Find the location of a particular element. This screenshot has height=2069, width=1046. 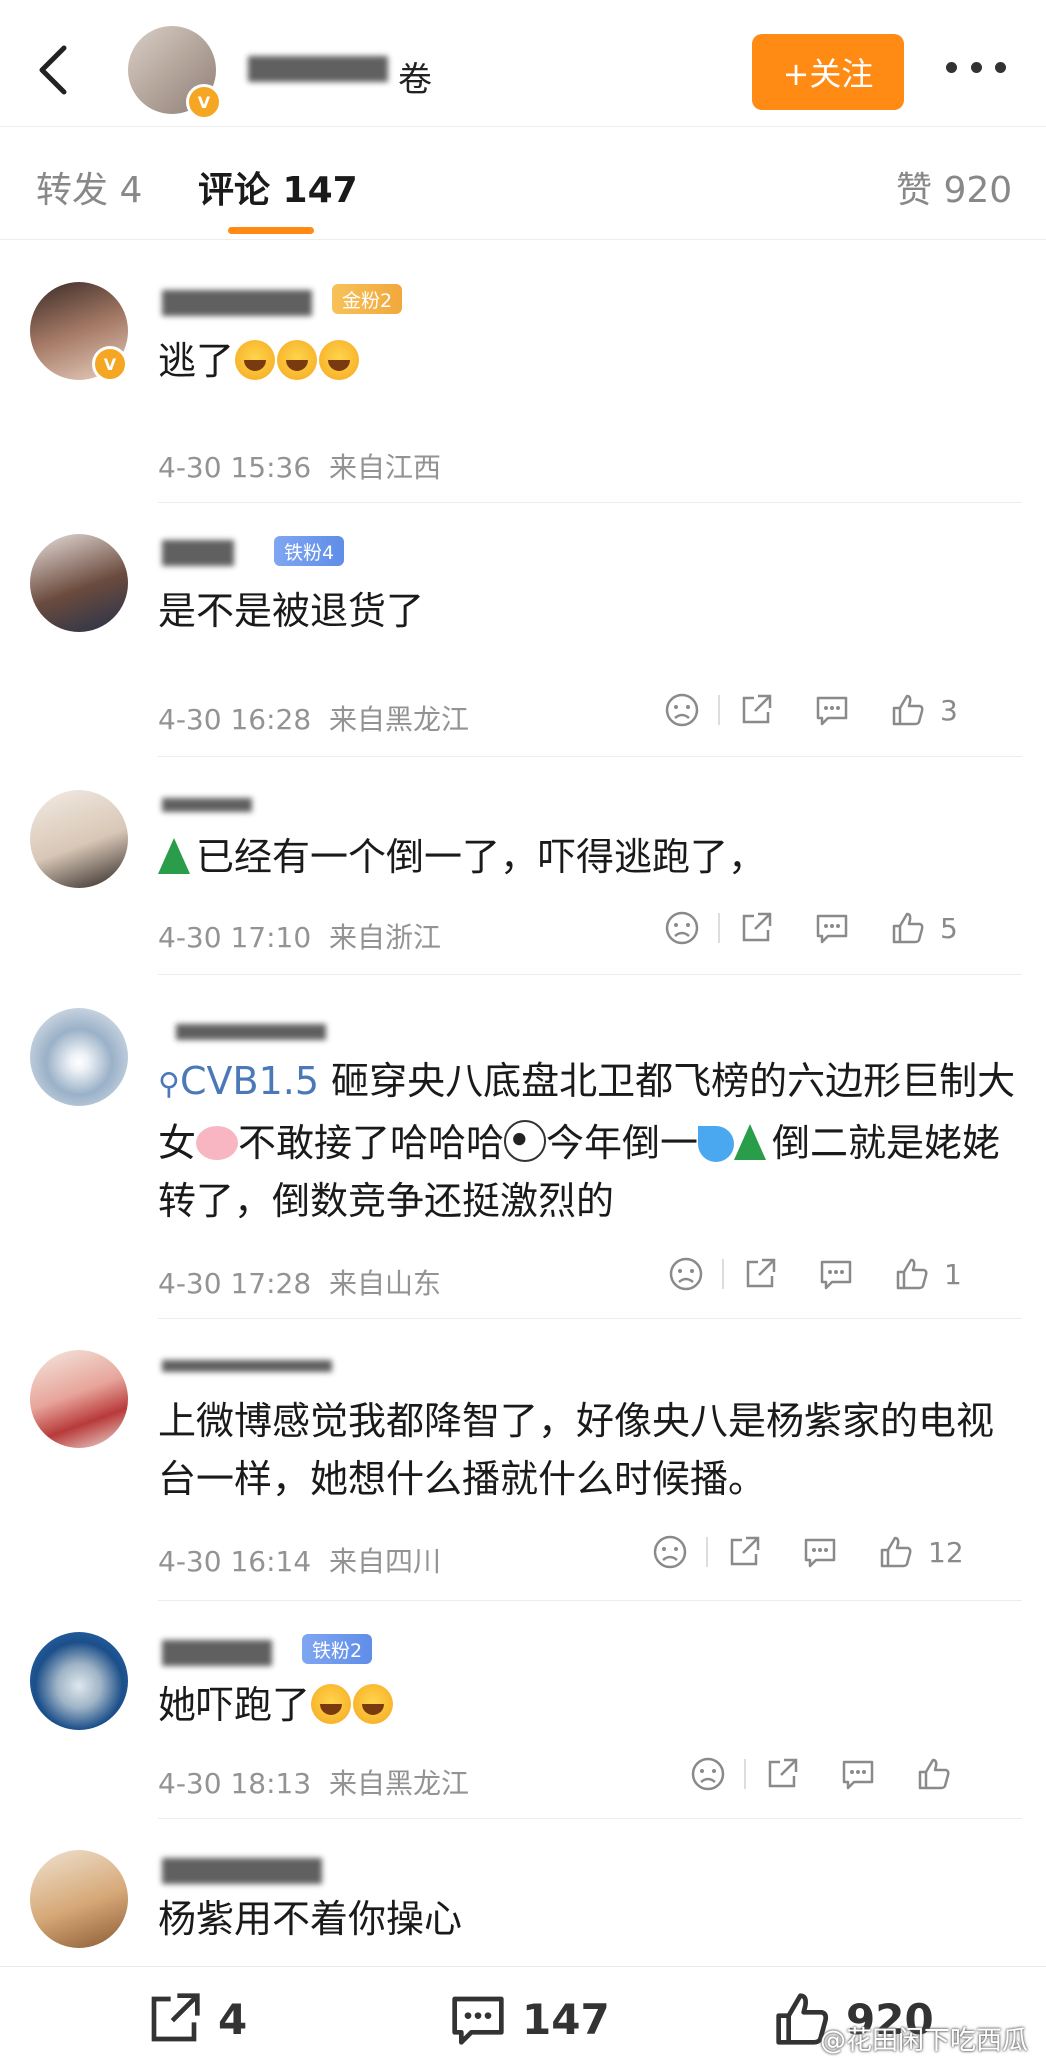

sweat-drops-emoji-icon is located at coordinates (716, 1144).